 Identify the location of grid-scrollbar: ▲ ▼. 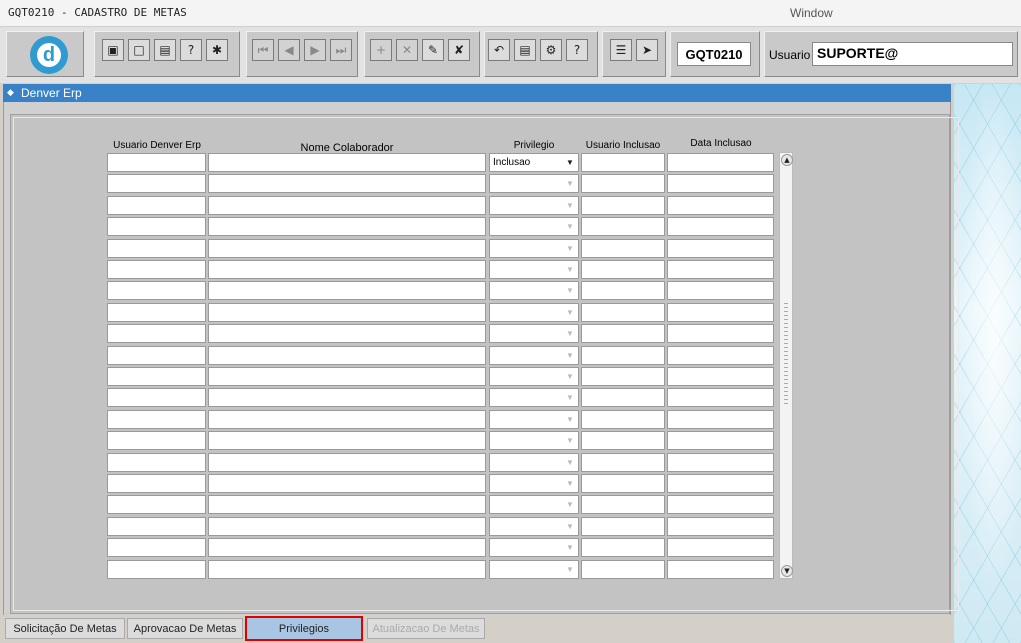
(786, 365).